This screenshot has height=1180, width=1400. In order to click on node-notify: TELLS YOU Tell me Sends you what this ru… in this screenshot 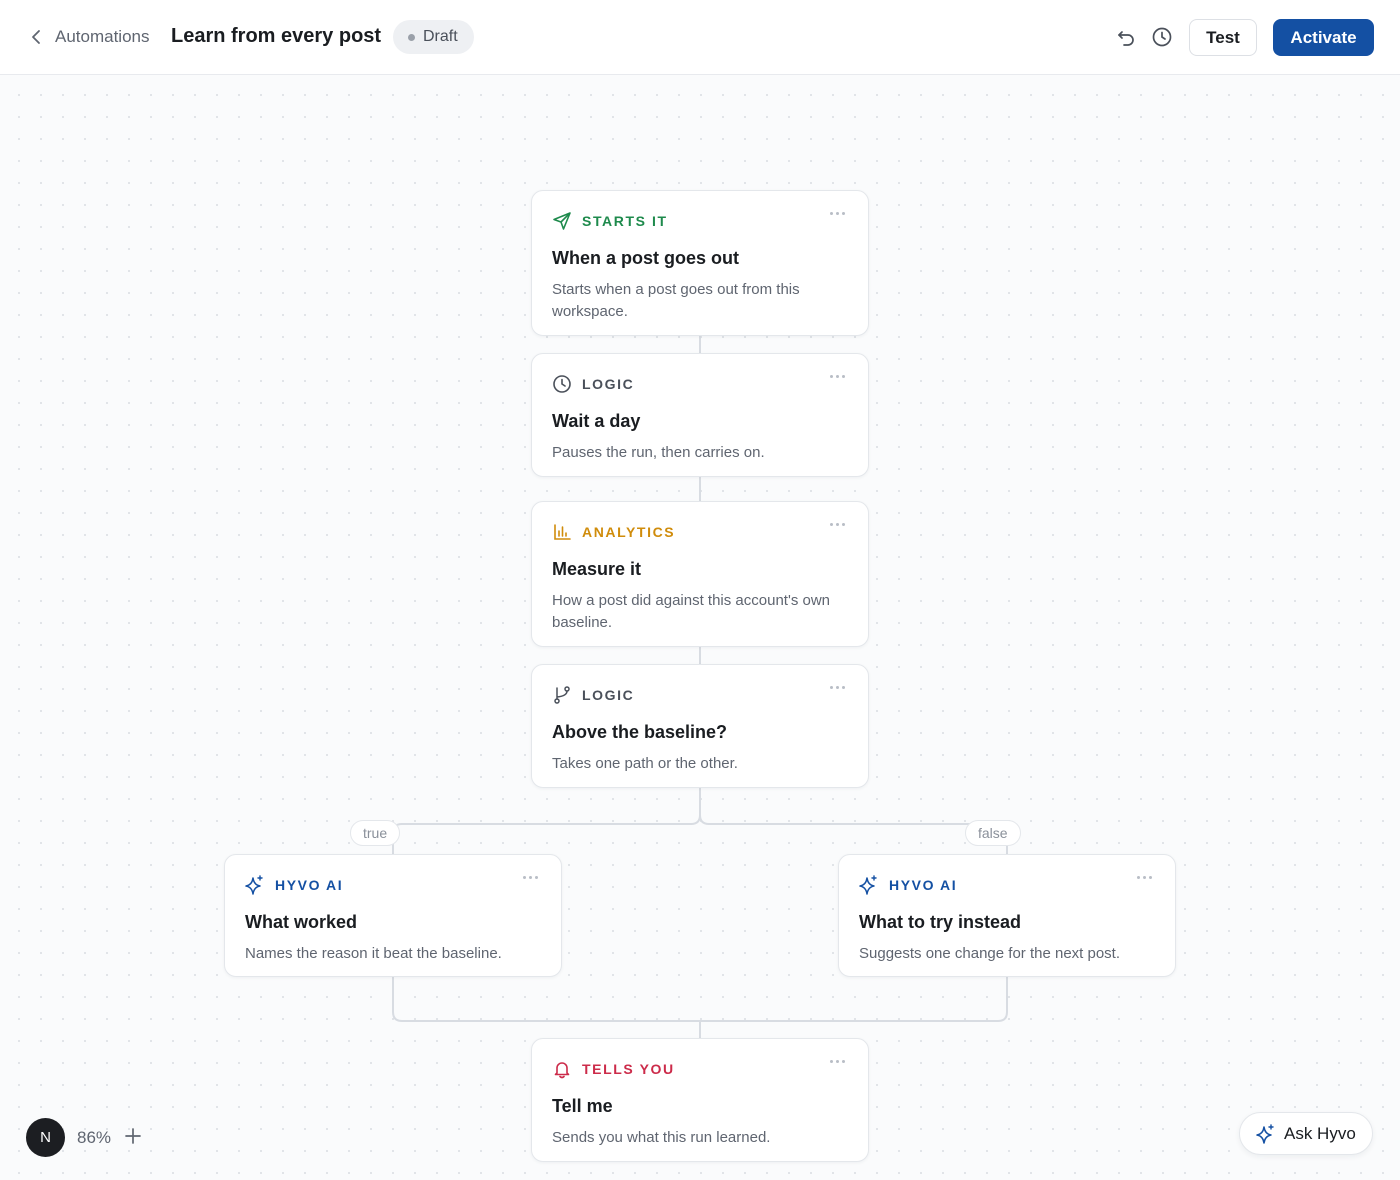, I will do `click(700, 1100)`.